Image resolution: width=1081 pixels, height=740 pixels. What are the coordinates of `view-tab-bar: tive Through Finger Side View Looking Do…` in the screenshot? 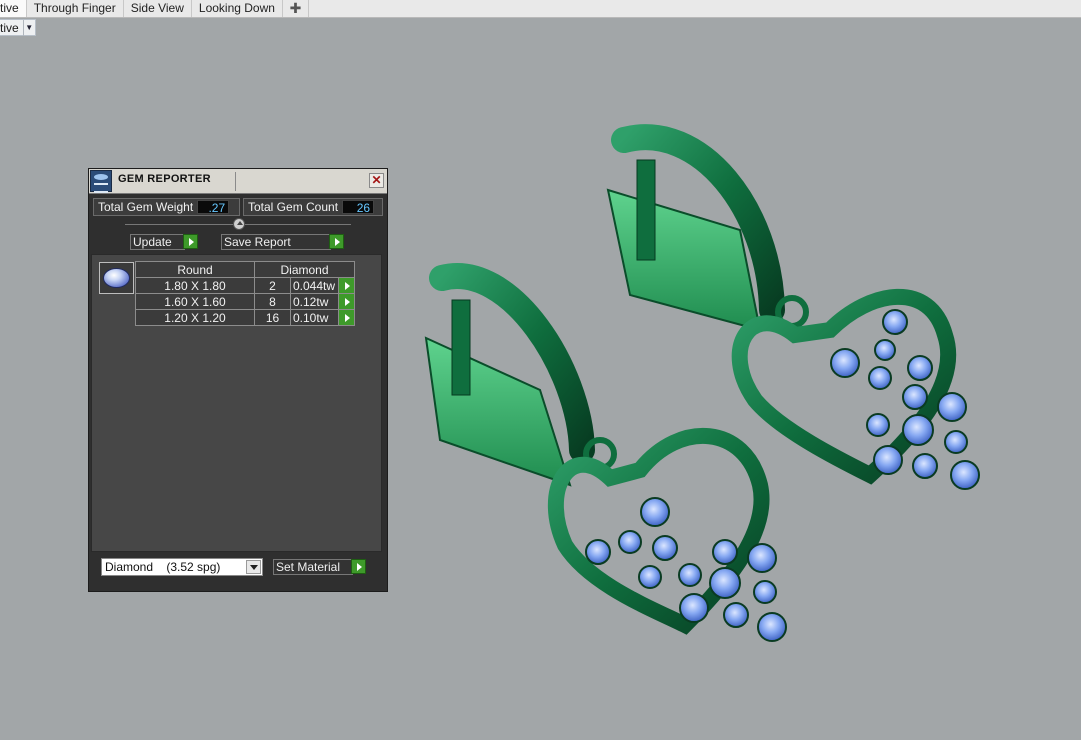 It's located at (540, 9).